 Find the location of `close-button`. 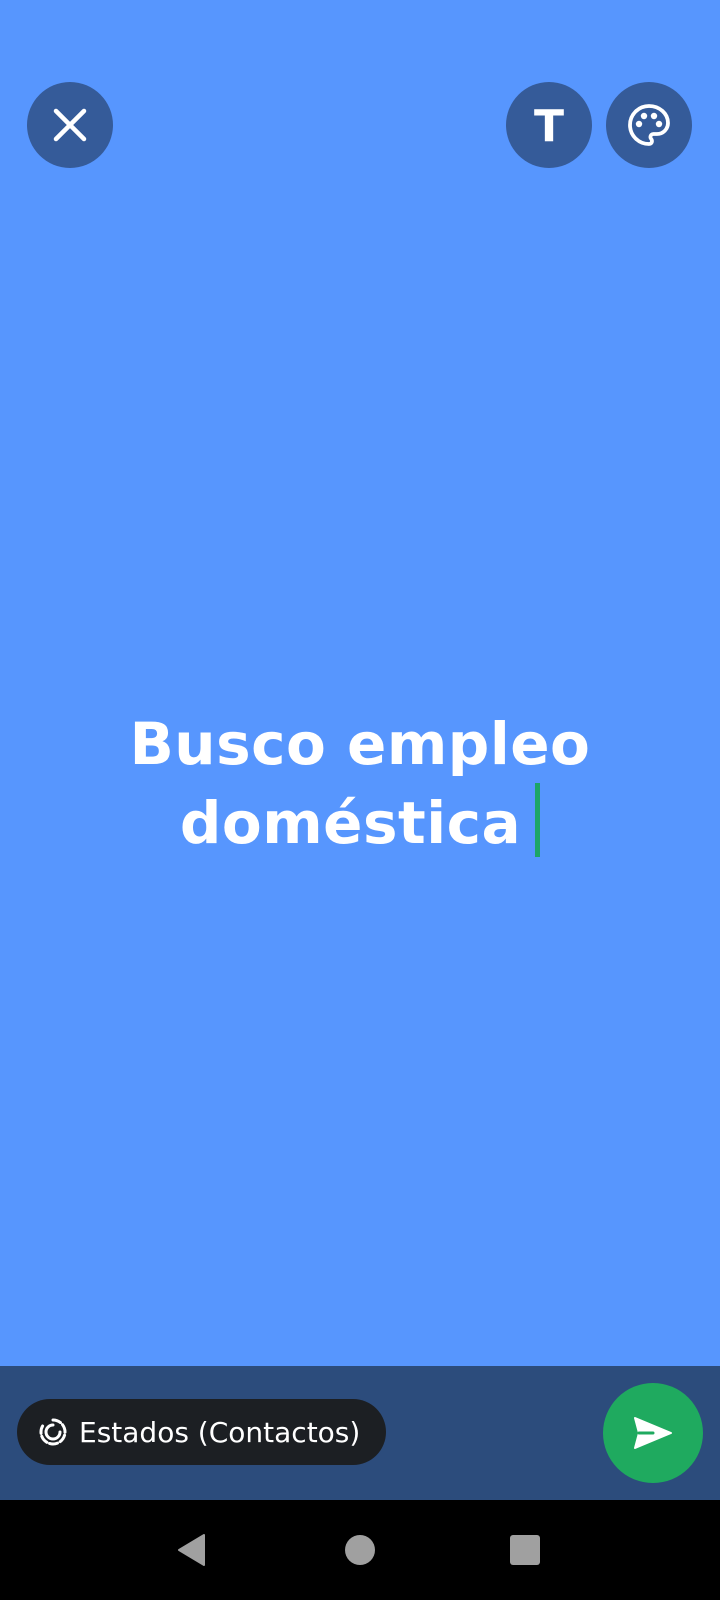

close-button is located at coordinates (70, 125).